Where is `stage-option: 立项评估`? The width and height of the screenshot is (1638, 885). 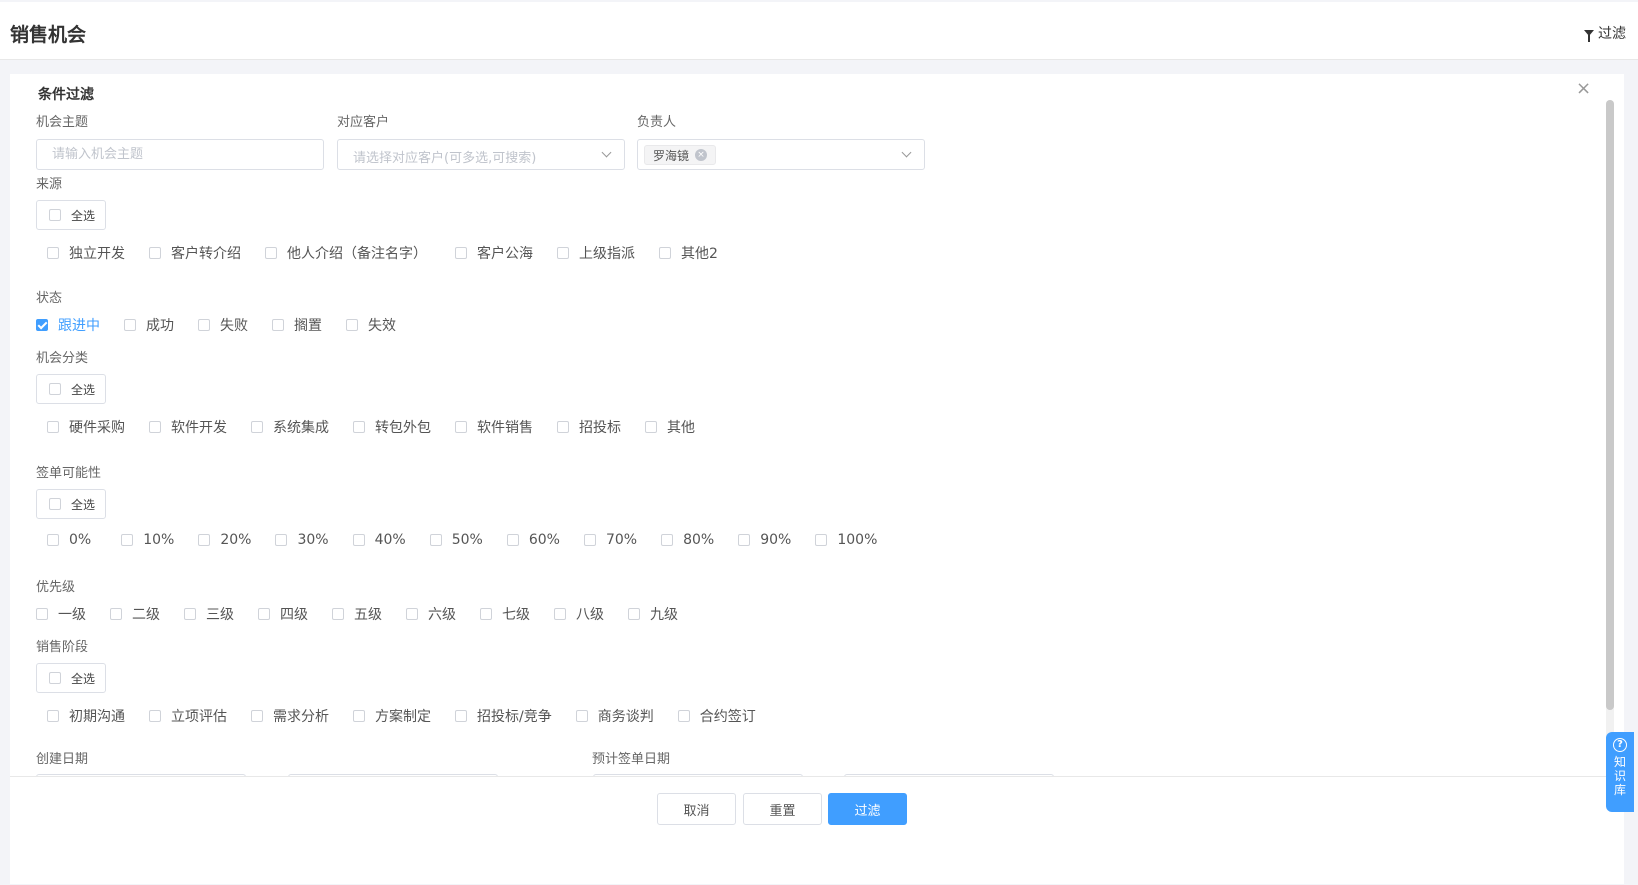
stage-option: 立项评估 is located at coordinates (188, 716).